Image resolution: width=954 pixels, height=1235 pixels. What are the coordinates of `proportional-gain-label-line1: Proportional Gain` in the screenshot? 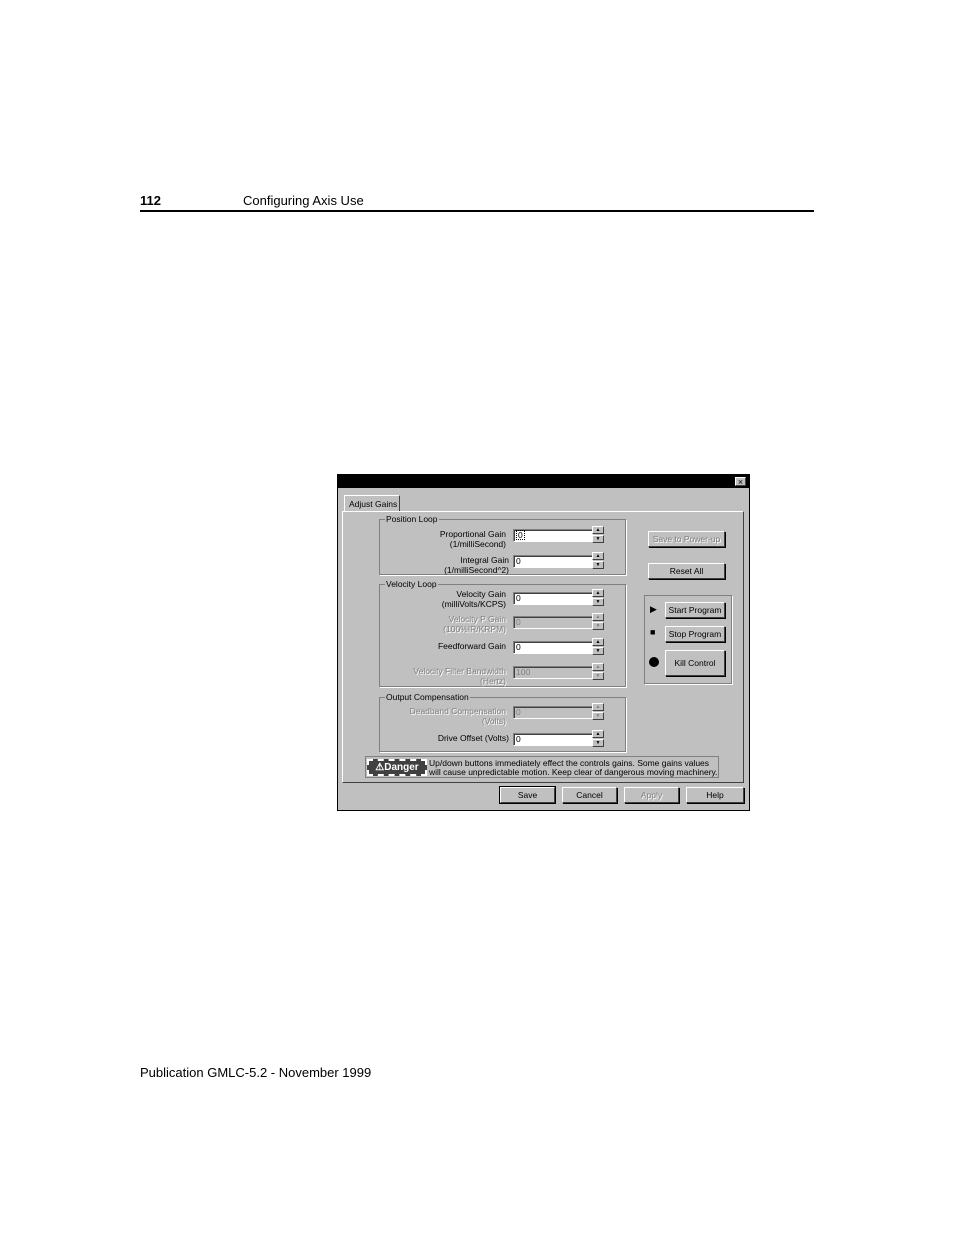 It's located at (472, 534).